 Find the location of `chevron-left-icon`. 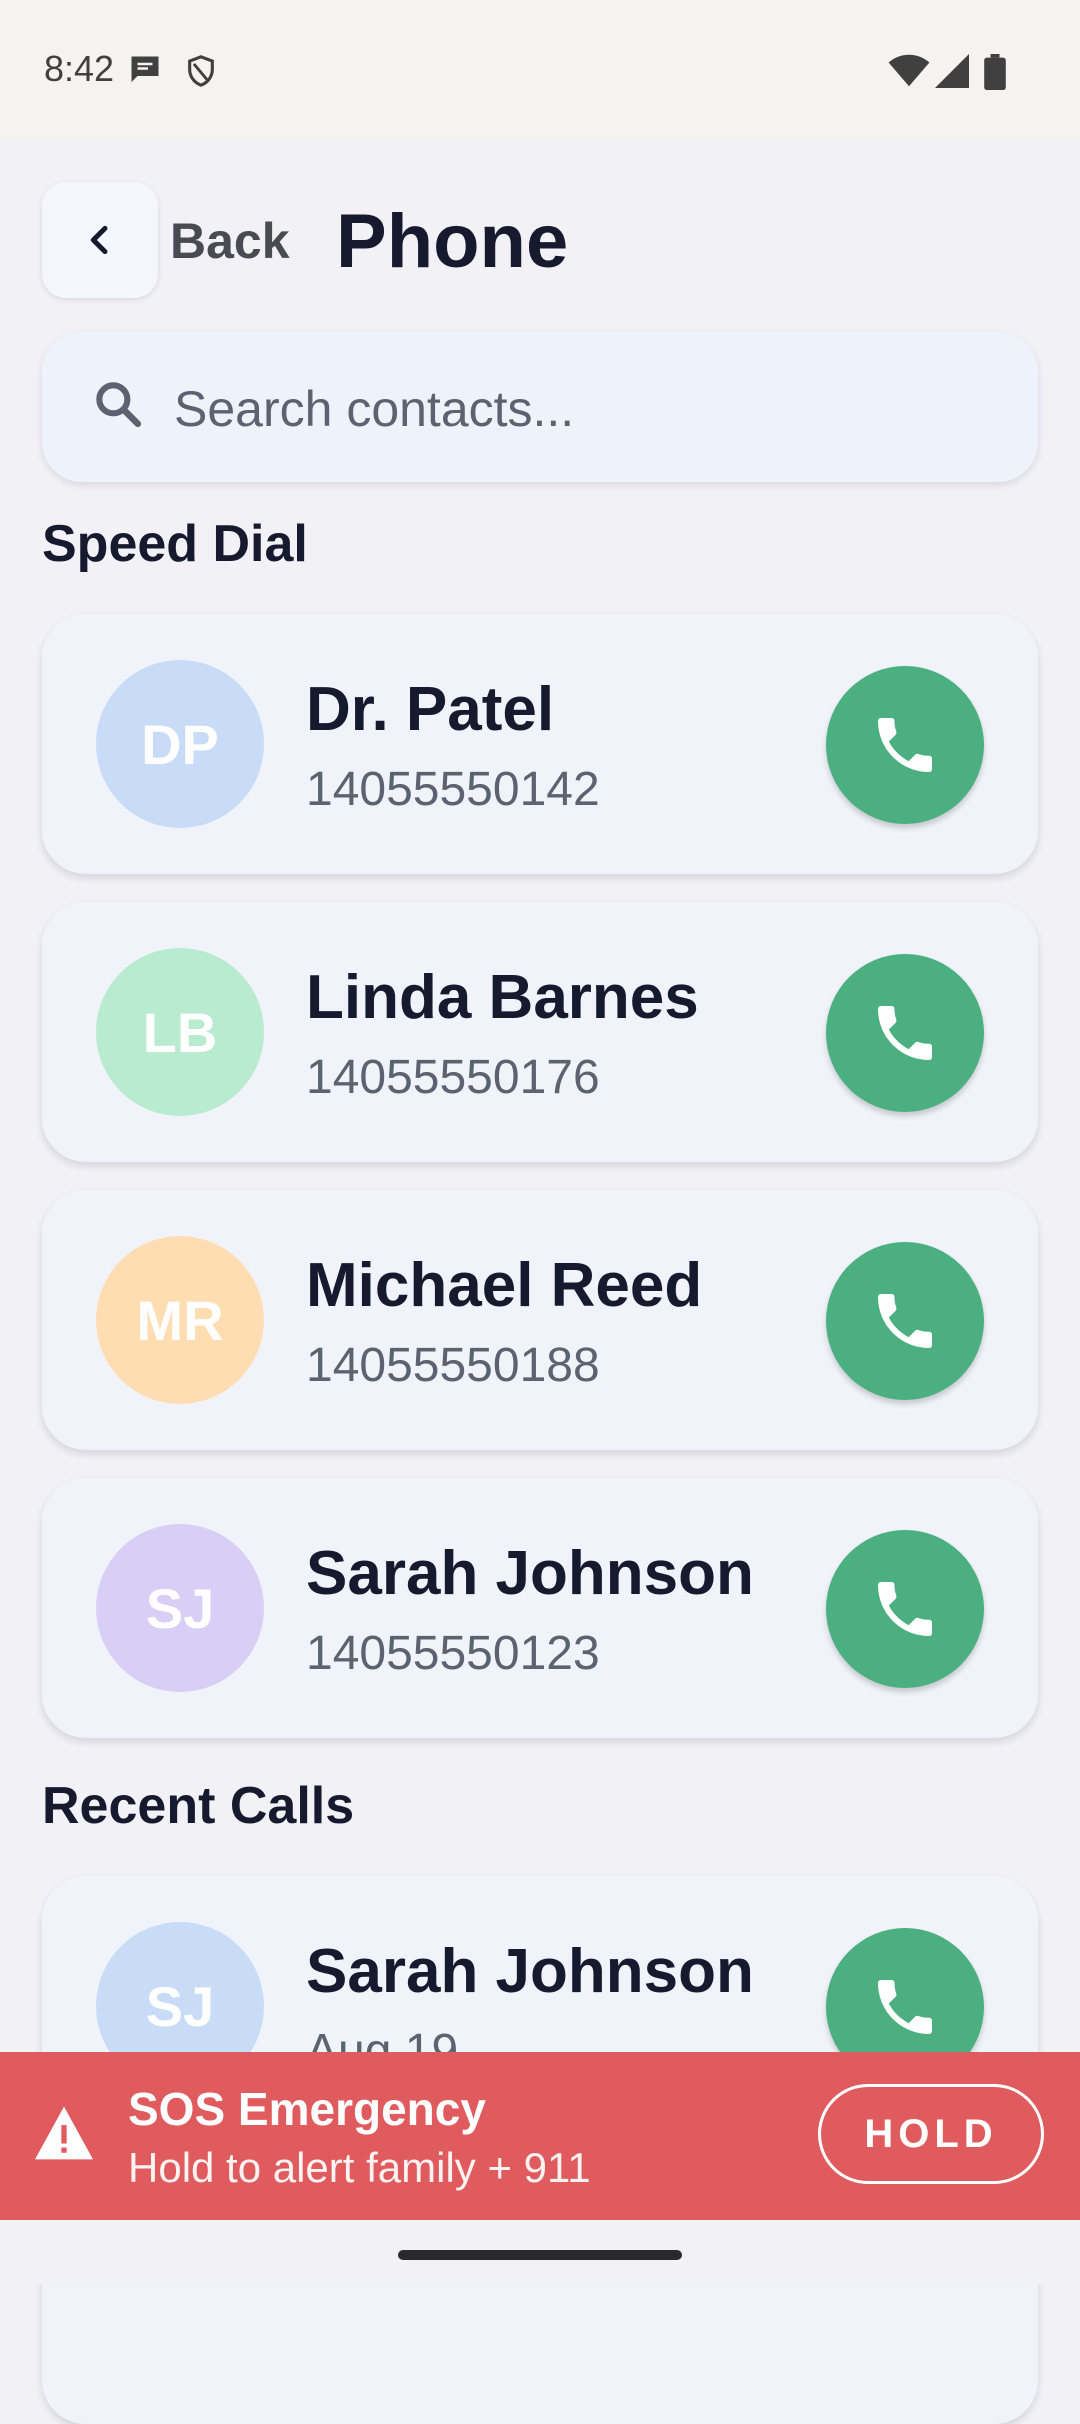

chevron-left-icon is located at coordinates (99, 240).